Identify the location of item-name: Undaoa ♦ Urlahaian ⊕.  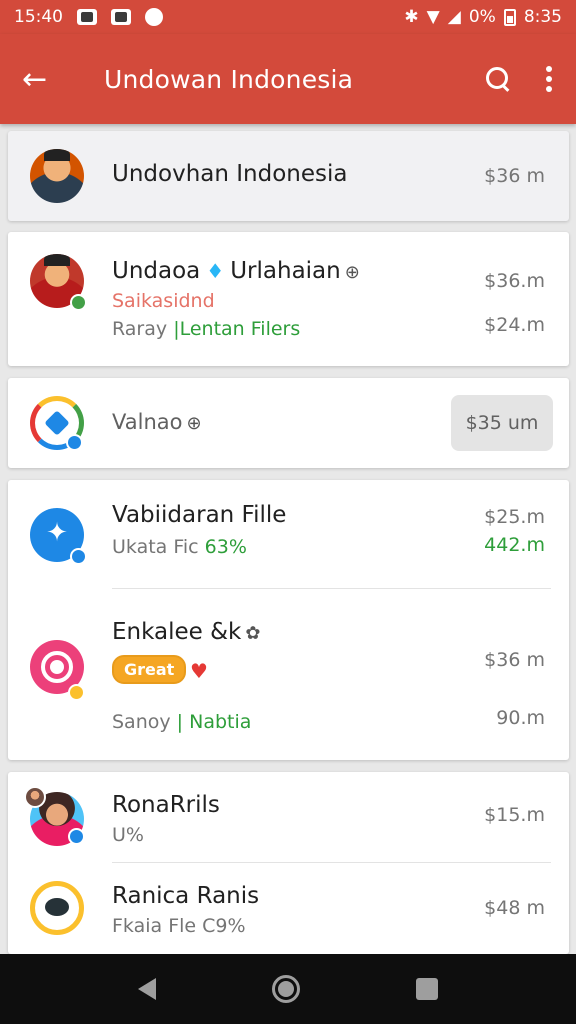
(236, 271).